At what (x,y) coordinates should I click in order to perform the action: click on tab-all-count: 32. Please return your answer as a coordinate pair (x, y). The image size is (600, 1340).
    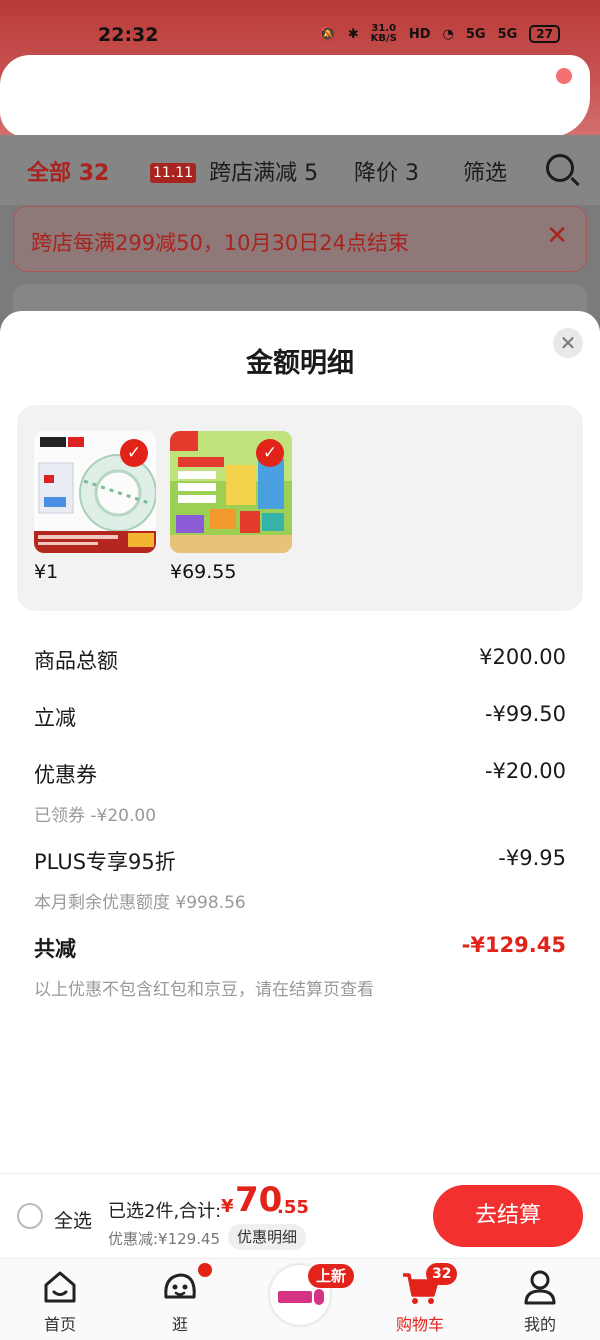
    Looking at the image, I should click on (94, 173).